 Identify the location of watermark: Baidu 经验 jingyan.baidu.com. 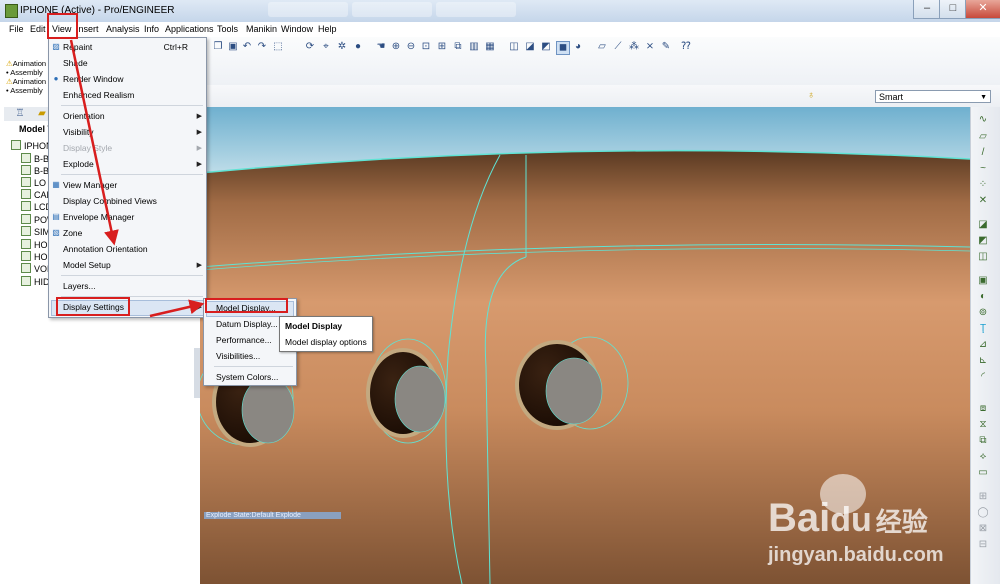
(870, 522).